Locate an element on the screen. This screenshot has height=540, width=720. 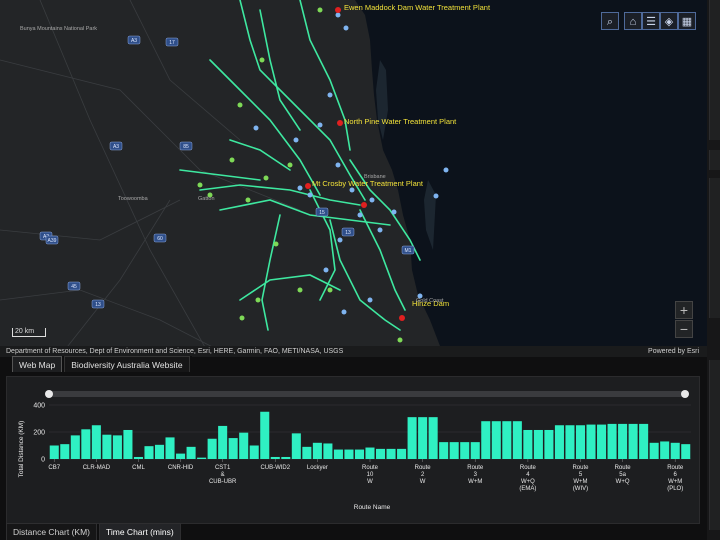
search-icon: ⌕ is located at coordinates (610, 21).